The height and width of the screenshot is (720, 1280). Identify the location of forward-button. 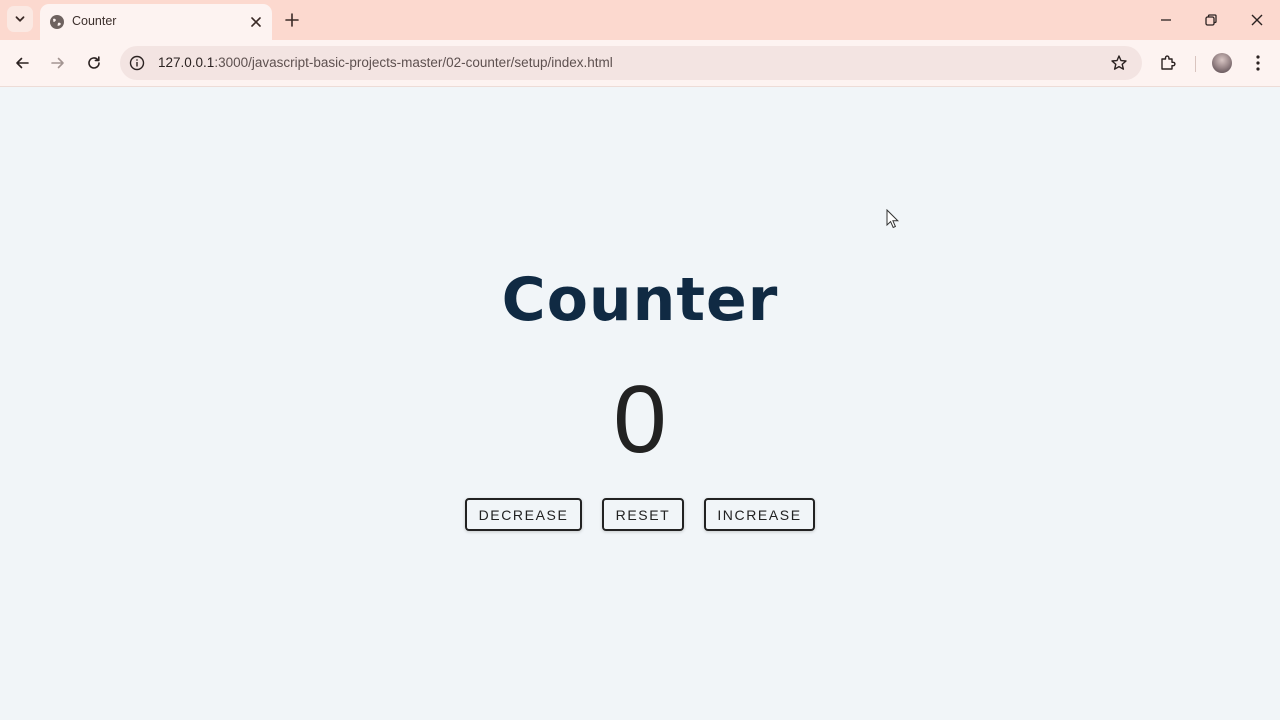
(58, 63).